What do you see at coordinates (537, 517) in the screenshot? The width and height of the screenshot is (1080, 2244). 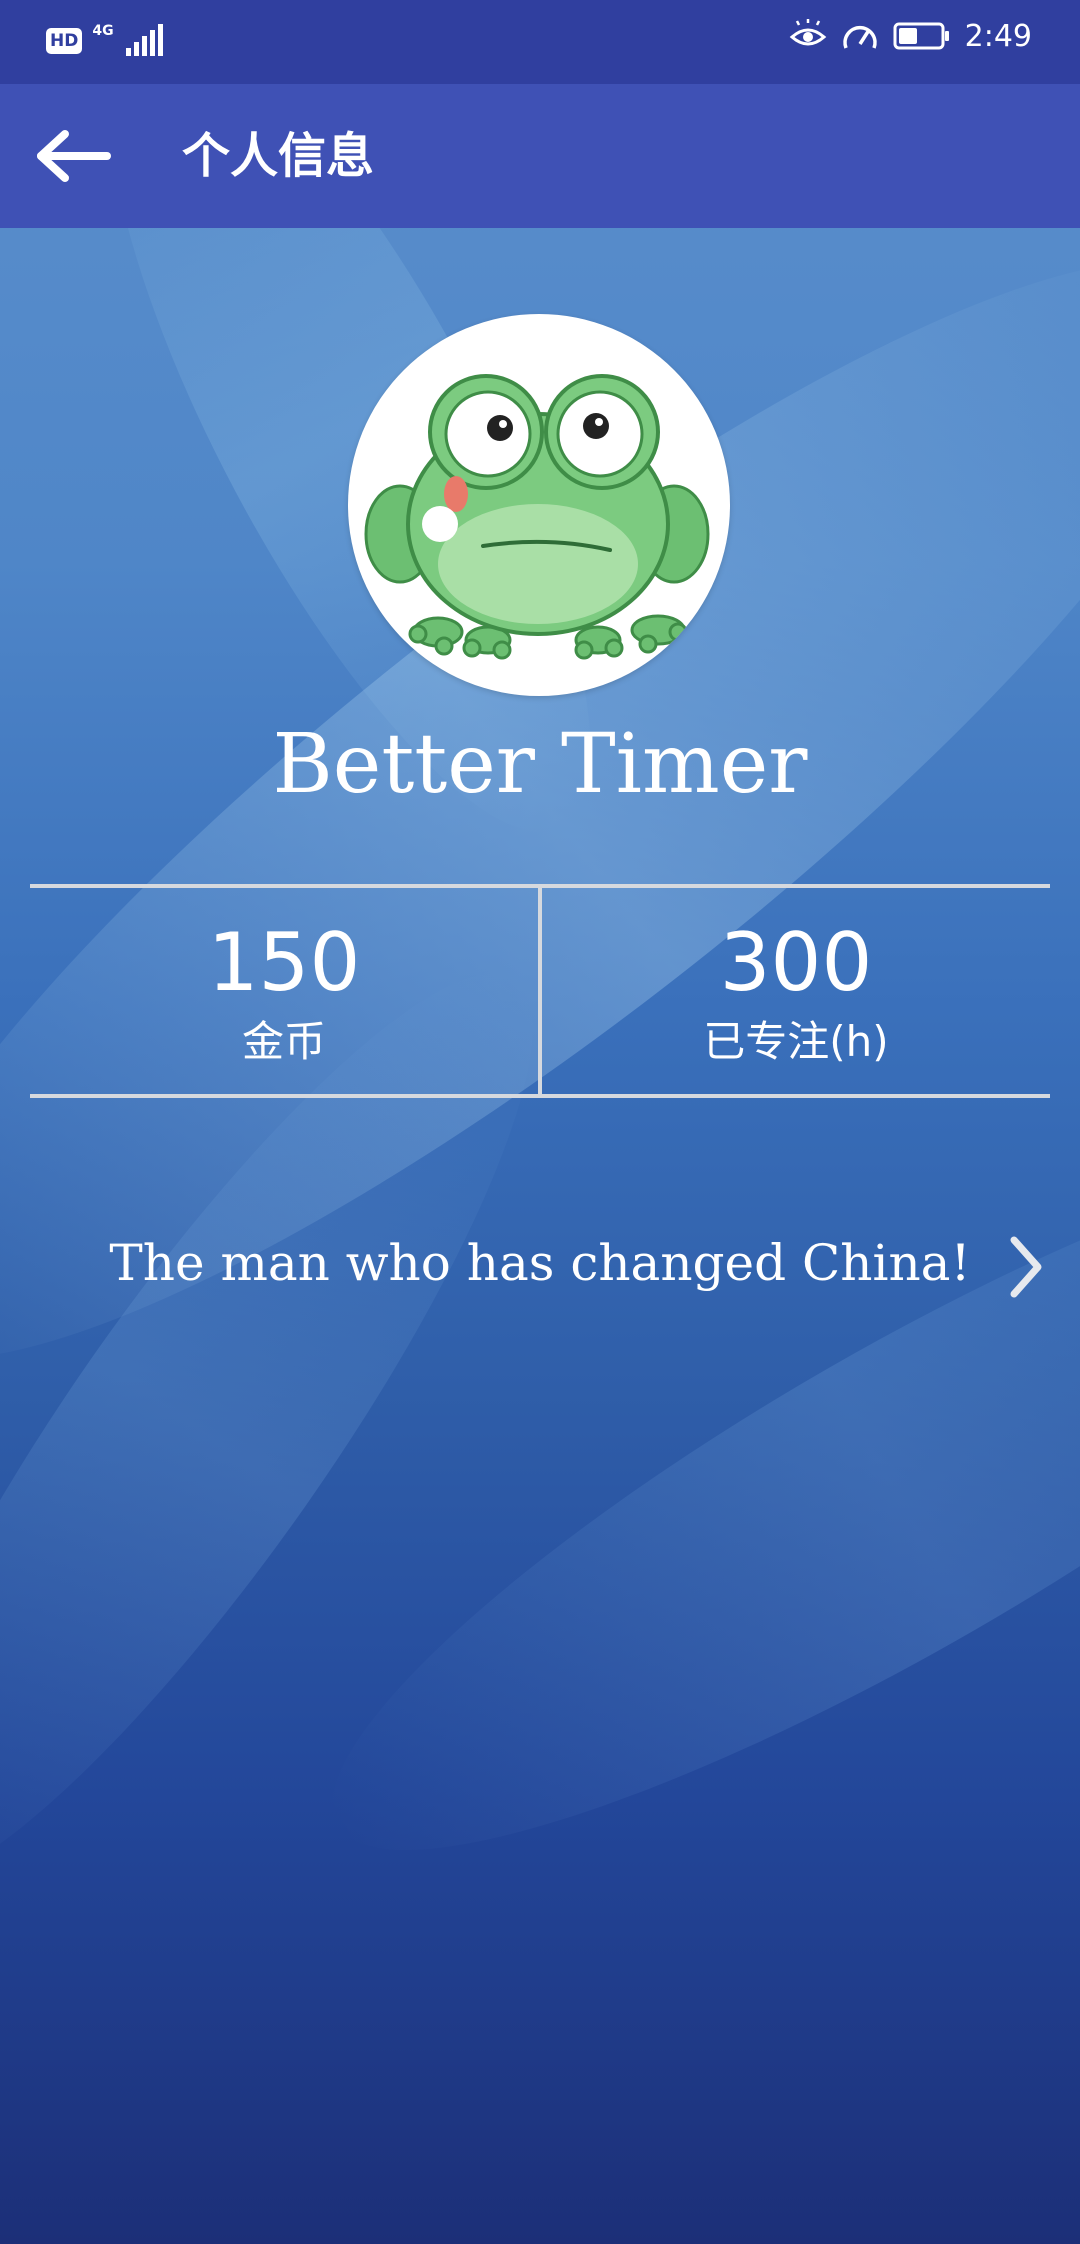 I see `frog-avatar-icon` at bounding box center [537, 517].